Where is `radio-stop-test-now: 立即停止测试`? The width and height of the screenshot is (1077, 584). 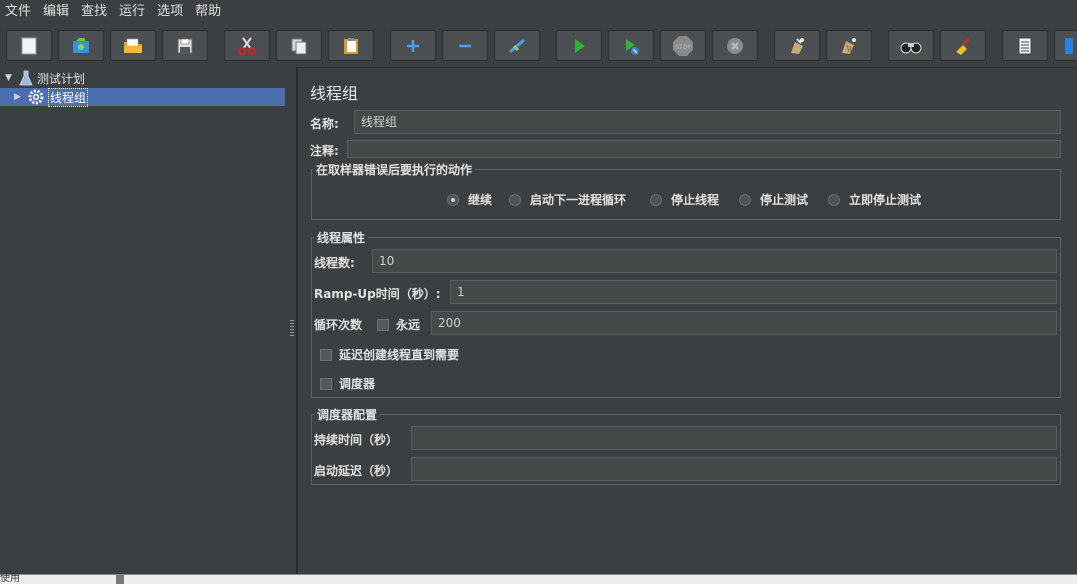 radio-stop-test-now: 立即停止测试 is located at coordinates (874, 199).